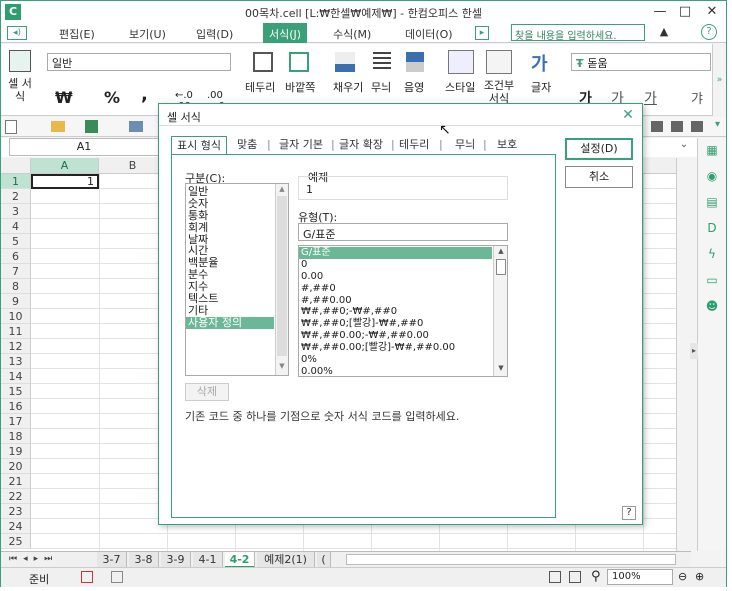 This screenshot has height=591, width=732. What do you see at coordinates (247, 145) in the screenshot?
I see `tab-align: 맞춤` at bounding box center [247, 145].